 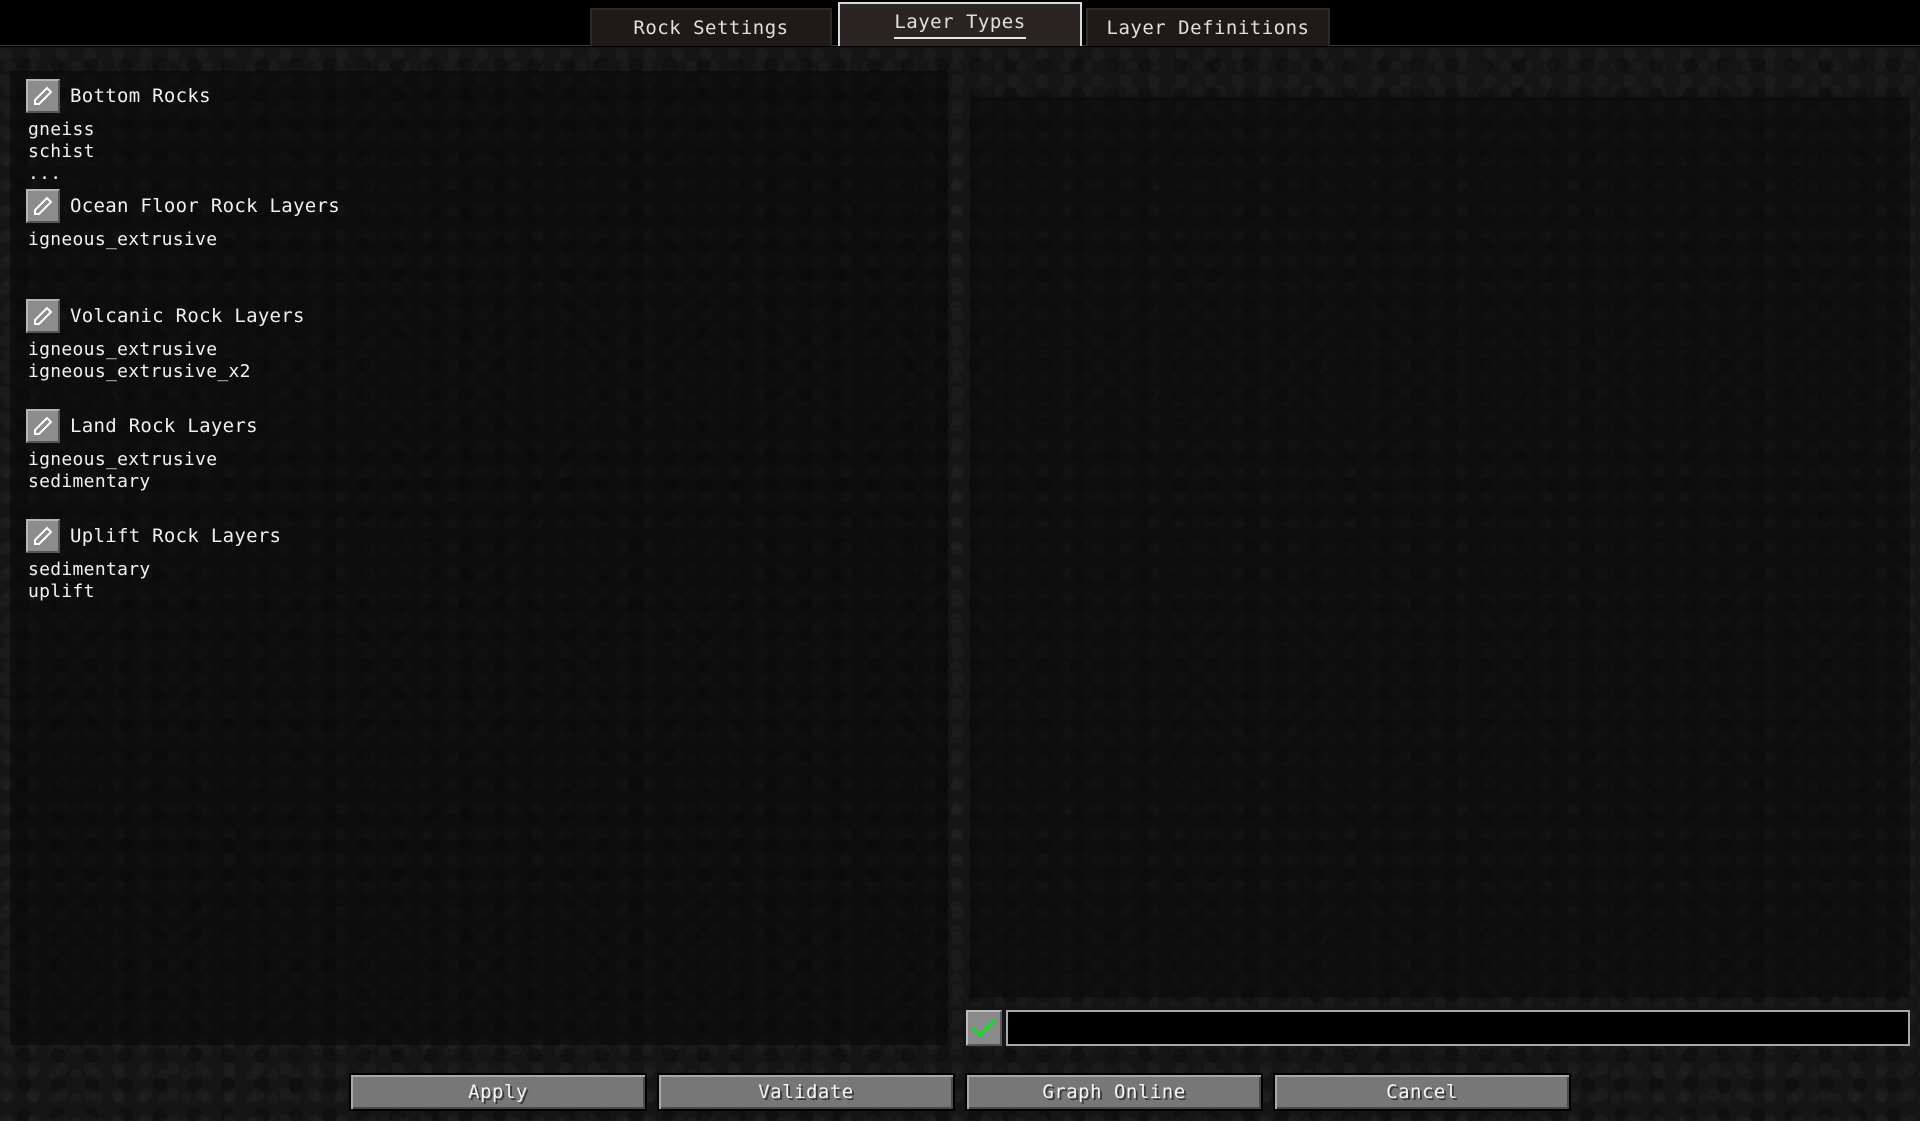 I want to click on layer-group-header: Uplift Rock Layers, so click(x=153, y=536).